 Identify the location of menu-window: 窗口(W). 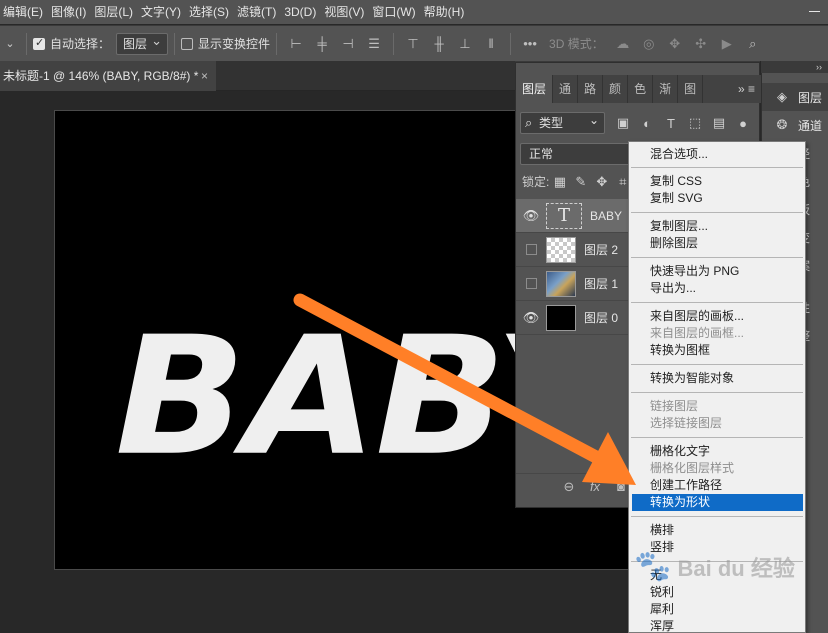
(393, 12).